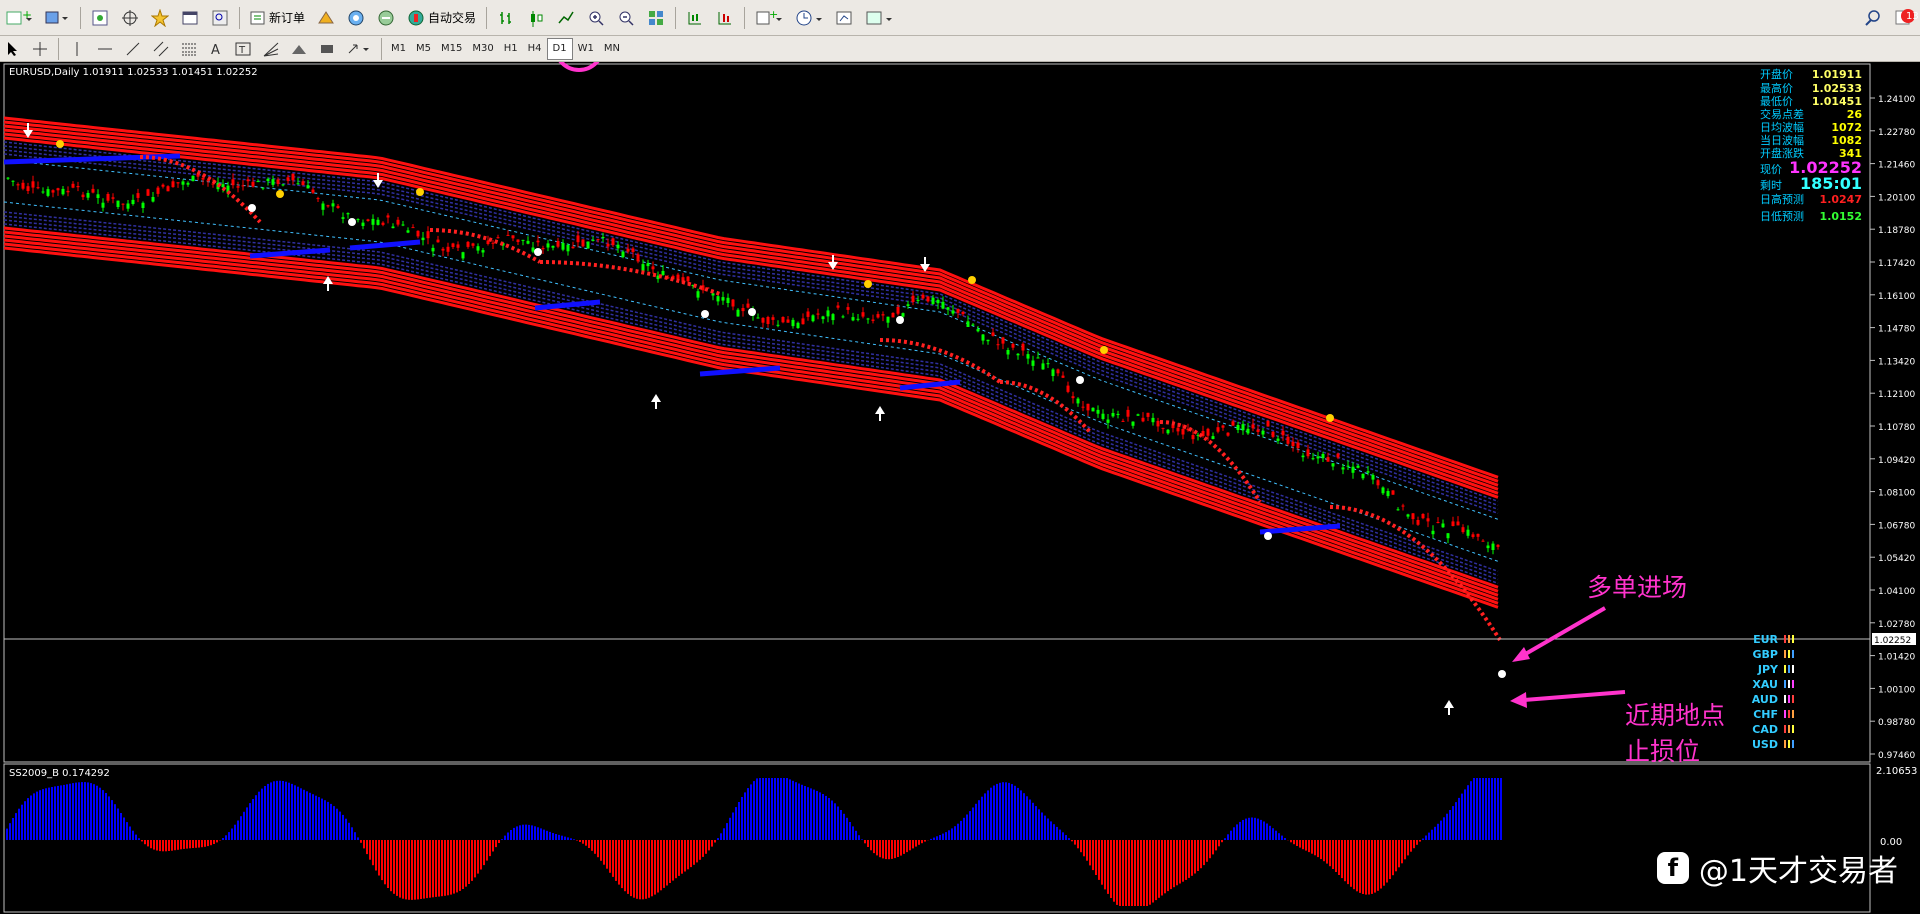 The height and width of the screenshot is (914, 1920). I want to click on zoom-in-icon, so click(596, 18).